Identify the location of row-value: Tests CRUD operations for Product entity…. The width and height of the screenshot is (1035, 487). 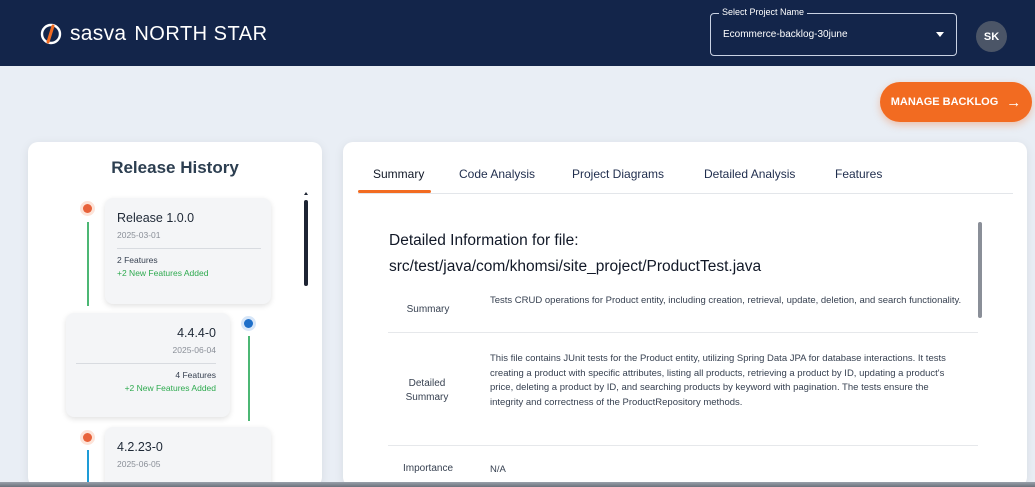
(726, 300).